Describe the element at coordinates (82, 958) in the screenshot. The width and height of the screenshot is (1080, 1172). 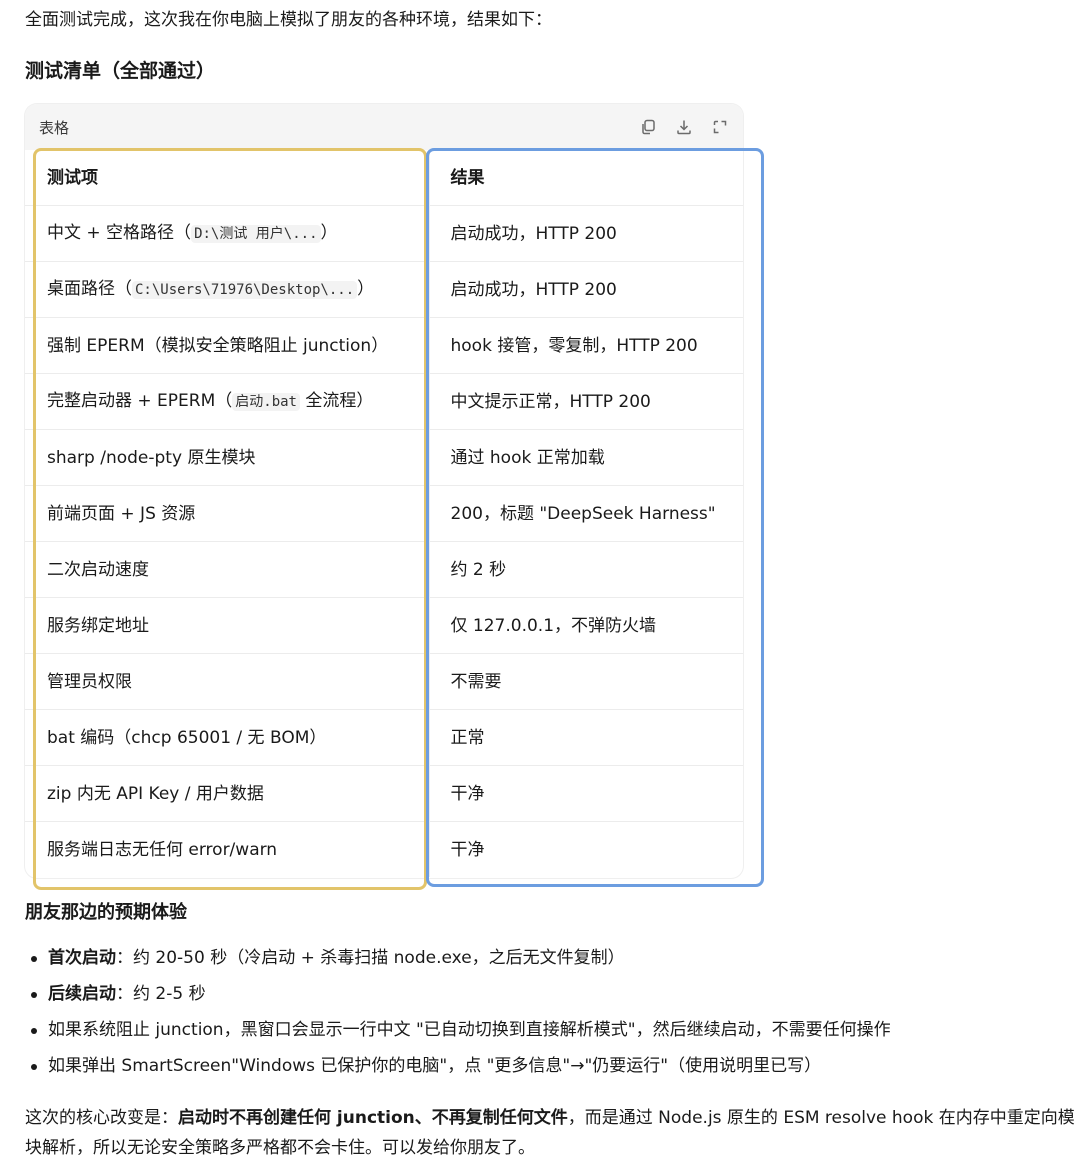
I see `list-item-bold: 首次启动` at that location.